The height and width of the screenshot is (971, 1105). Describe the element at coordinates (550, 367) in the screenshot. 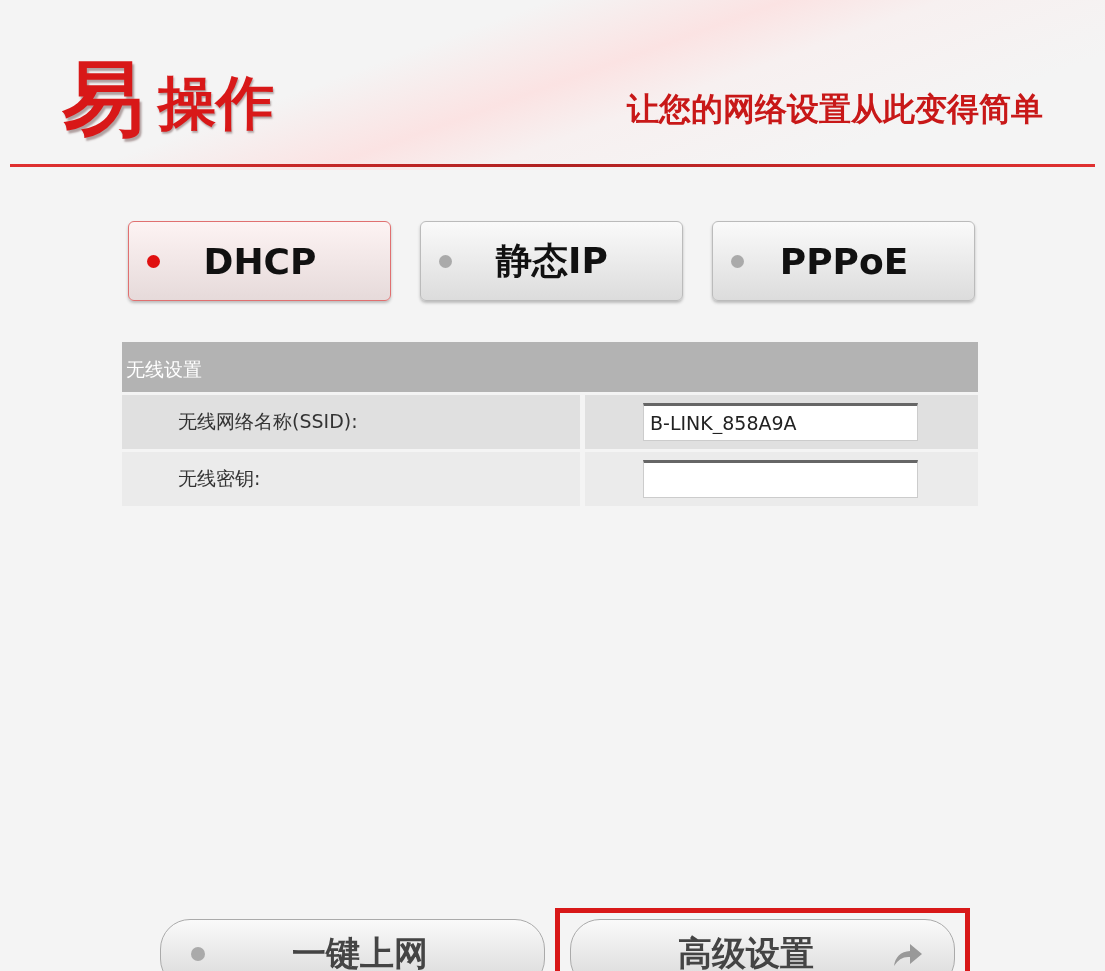

I see `section-header: 无线设置` at that location.